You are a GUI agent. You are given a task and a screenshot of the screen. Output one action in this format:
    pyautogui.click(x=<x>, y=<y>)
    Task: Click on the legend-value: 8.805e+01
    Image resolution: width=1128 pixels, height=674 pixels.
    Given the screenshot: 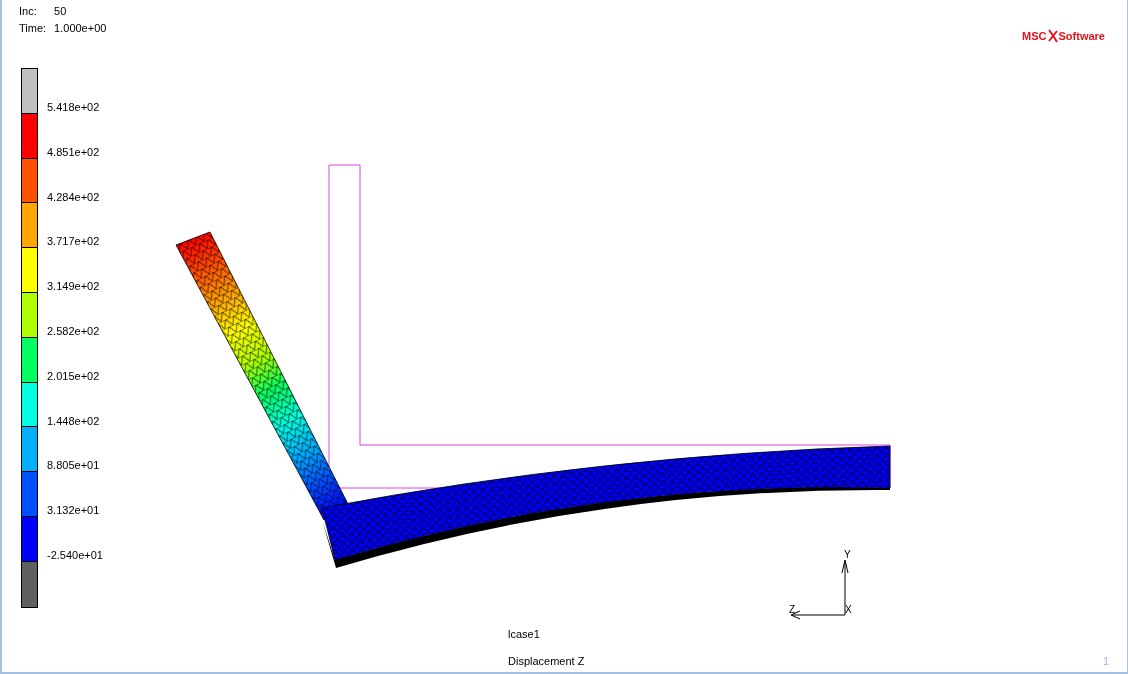 What is the action you would take?
    pyautogui.click(x=73, y=465)
    